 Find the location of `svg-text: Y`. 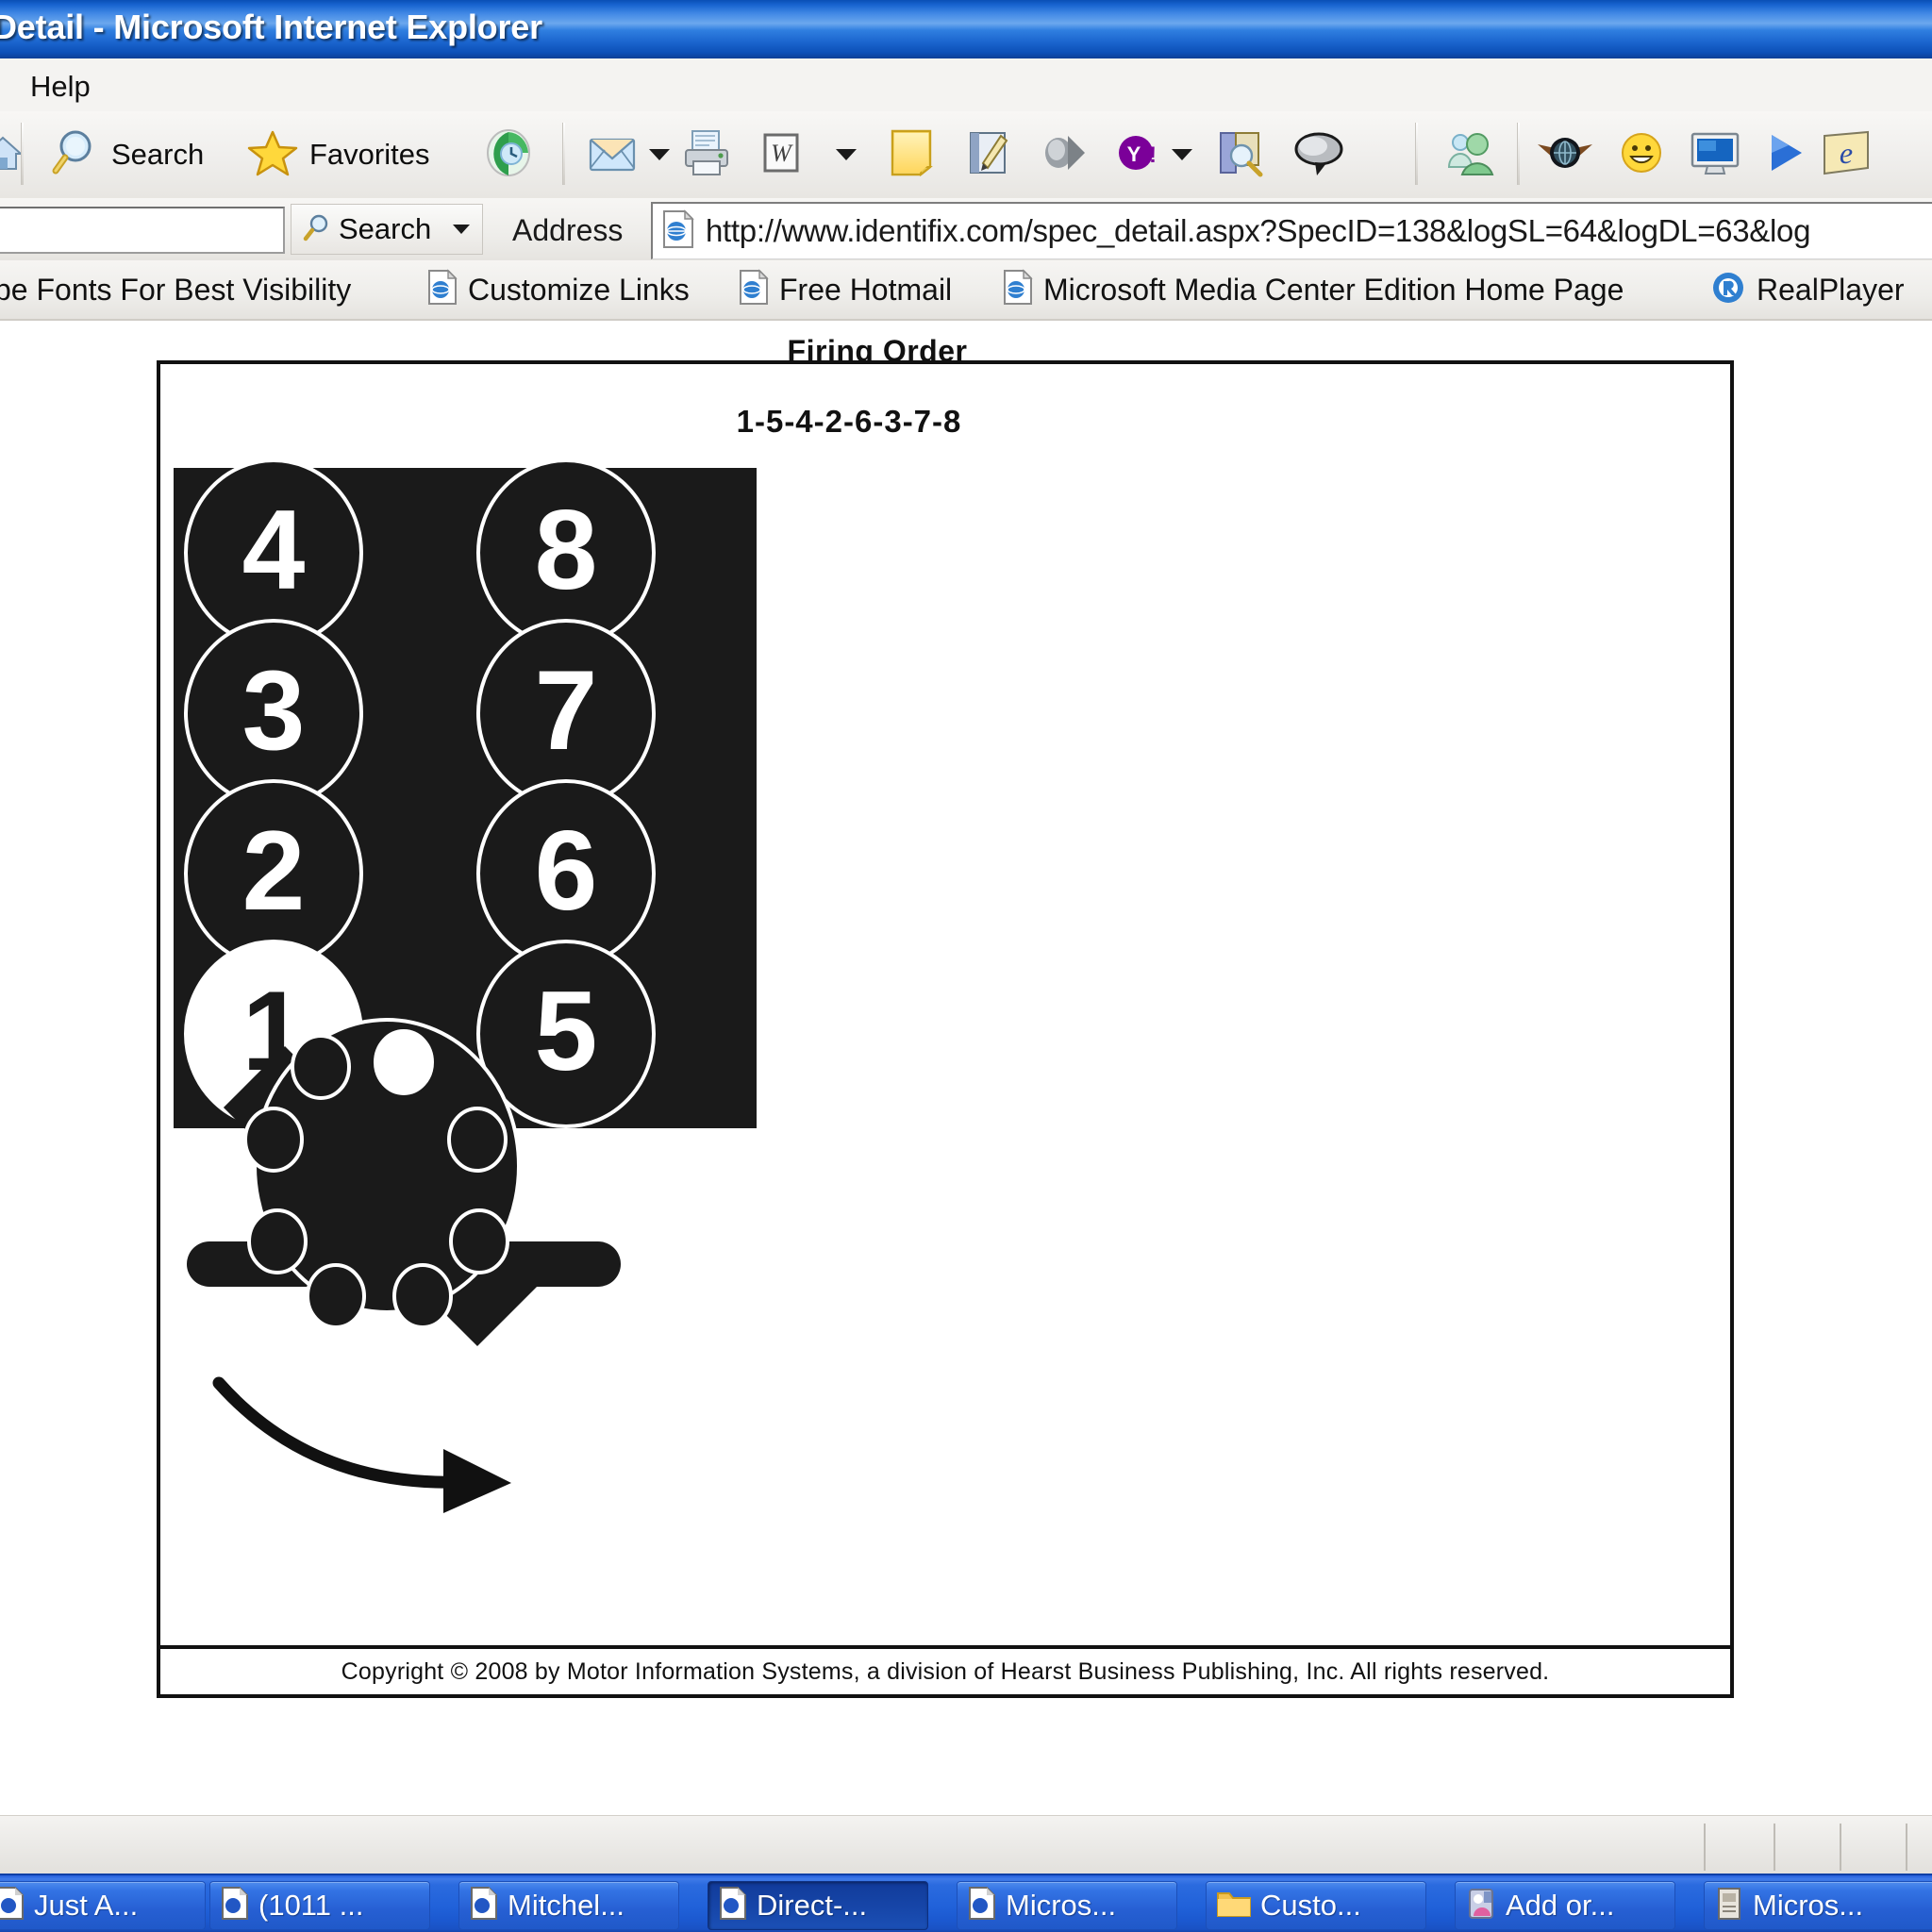

svg-text: Y is located at coordinates (1134, 154).